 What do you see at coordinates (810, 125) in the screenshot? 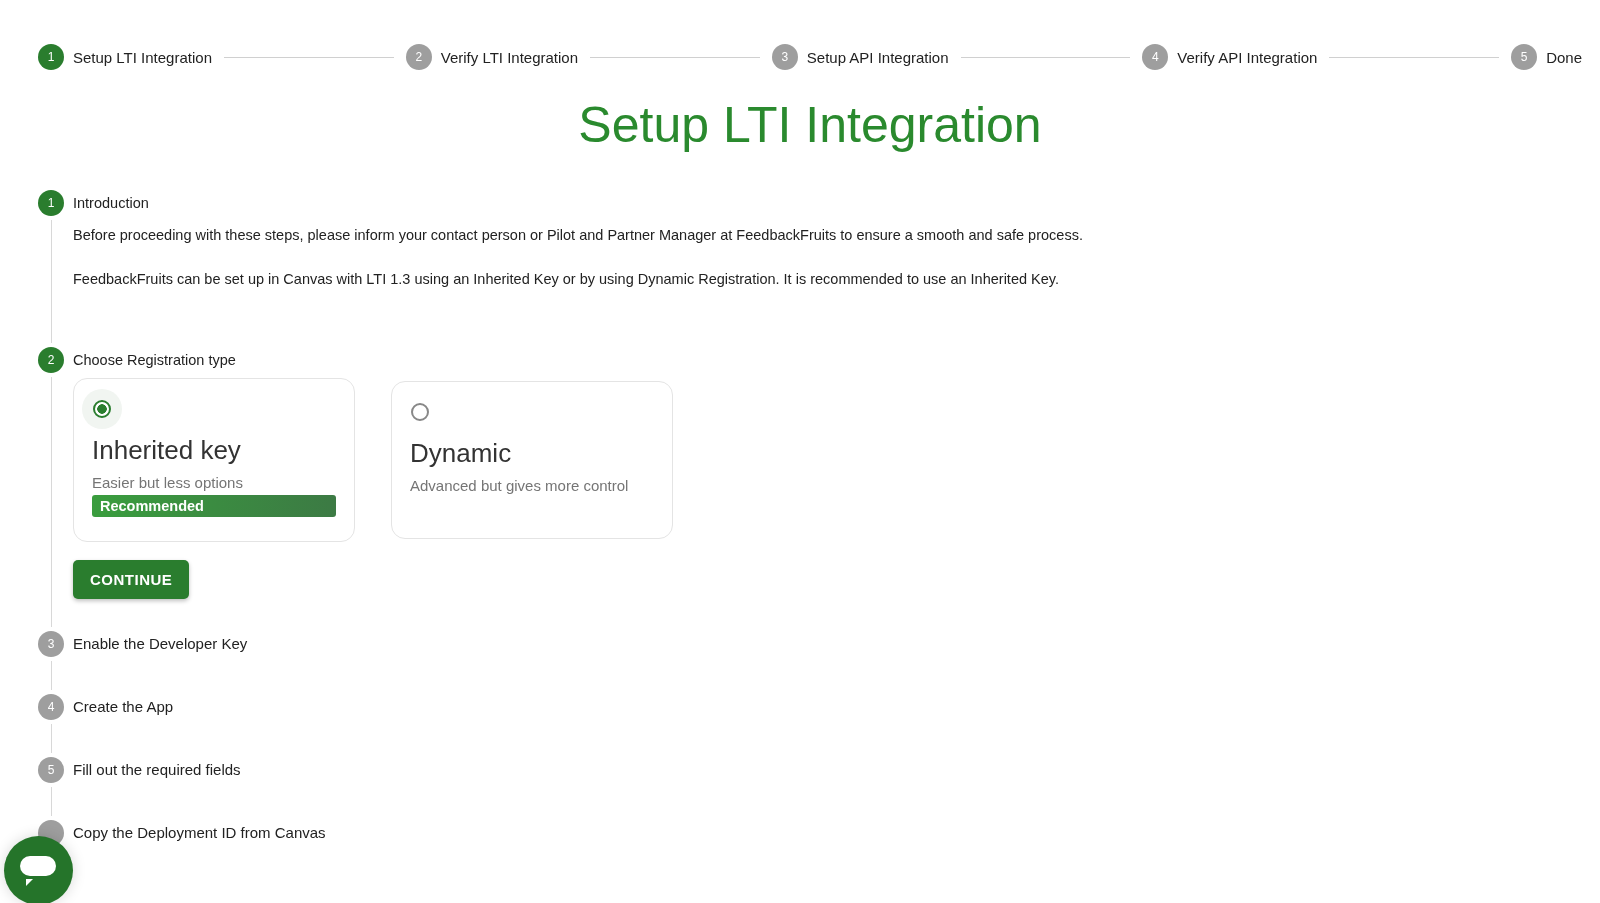
I see `page-title: Setup LTI Integration` at bounding box center [810, 125].